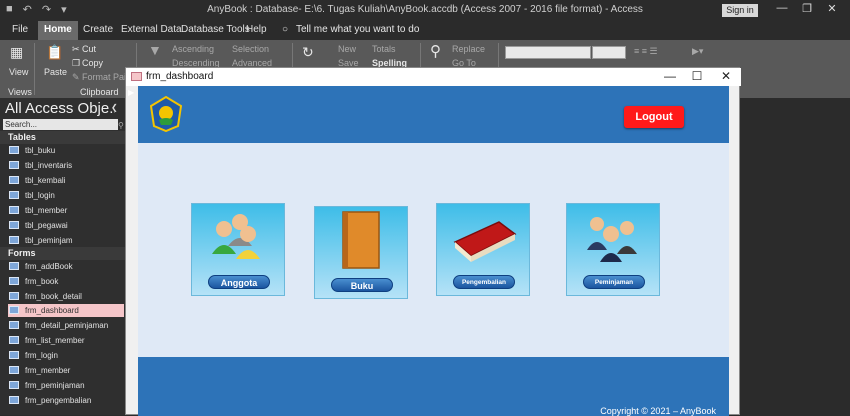 This screenshot has width=850, height=416. I want to click on form-window-titlebar: frm_dashboard — ☐ ✕, so click(433, 77).